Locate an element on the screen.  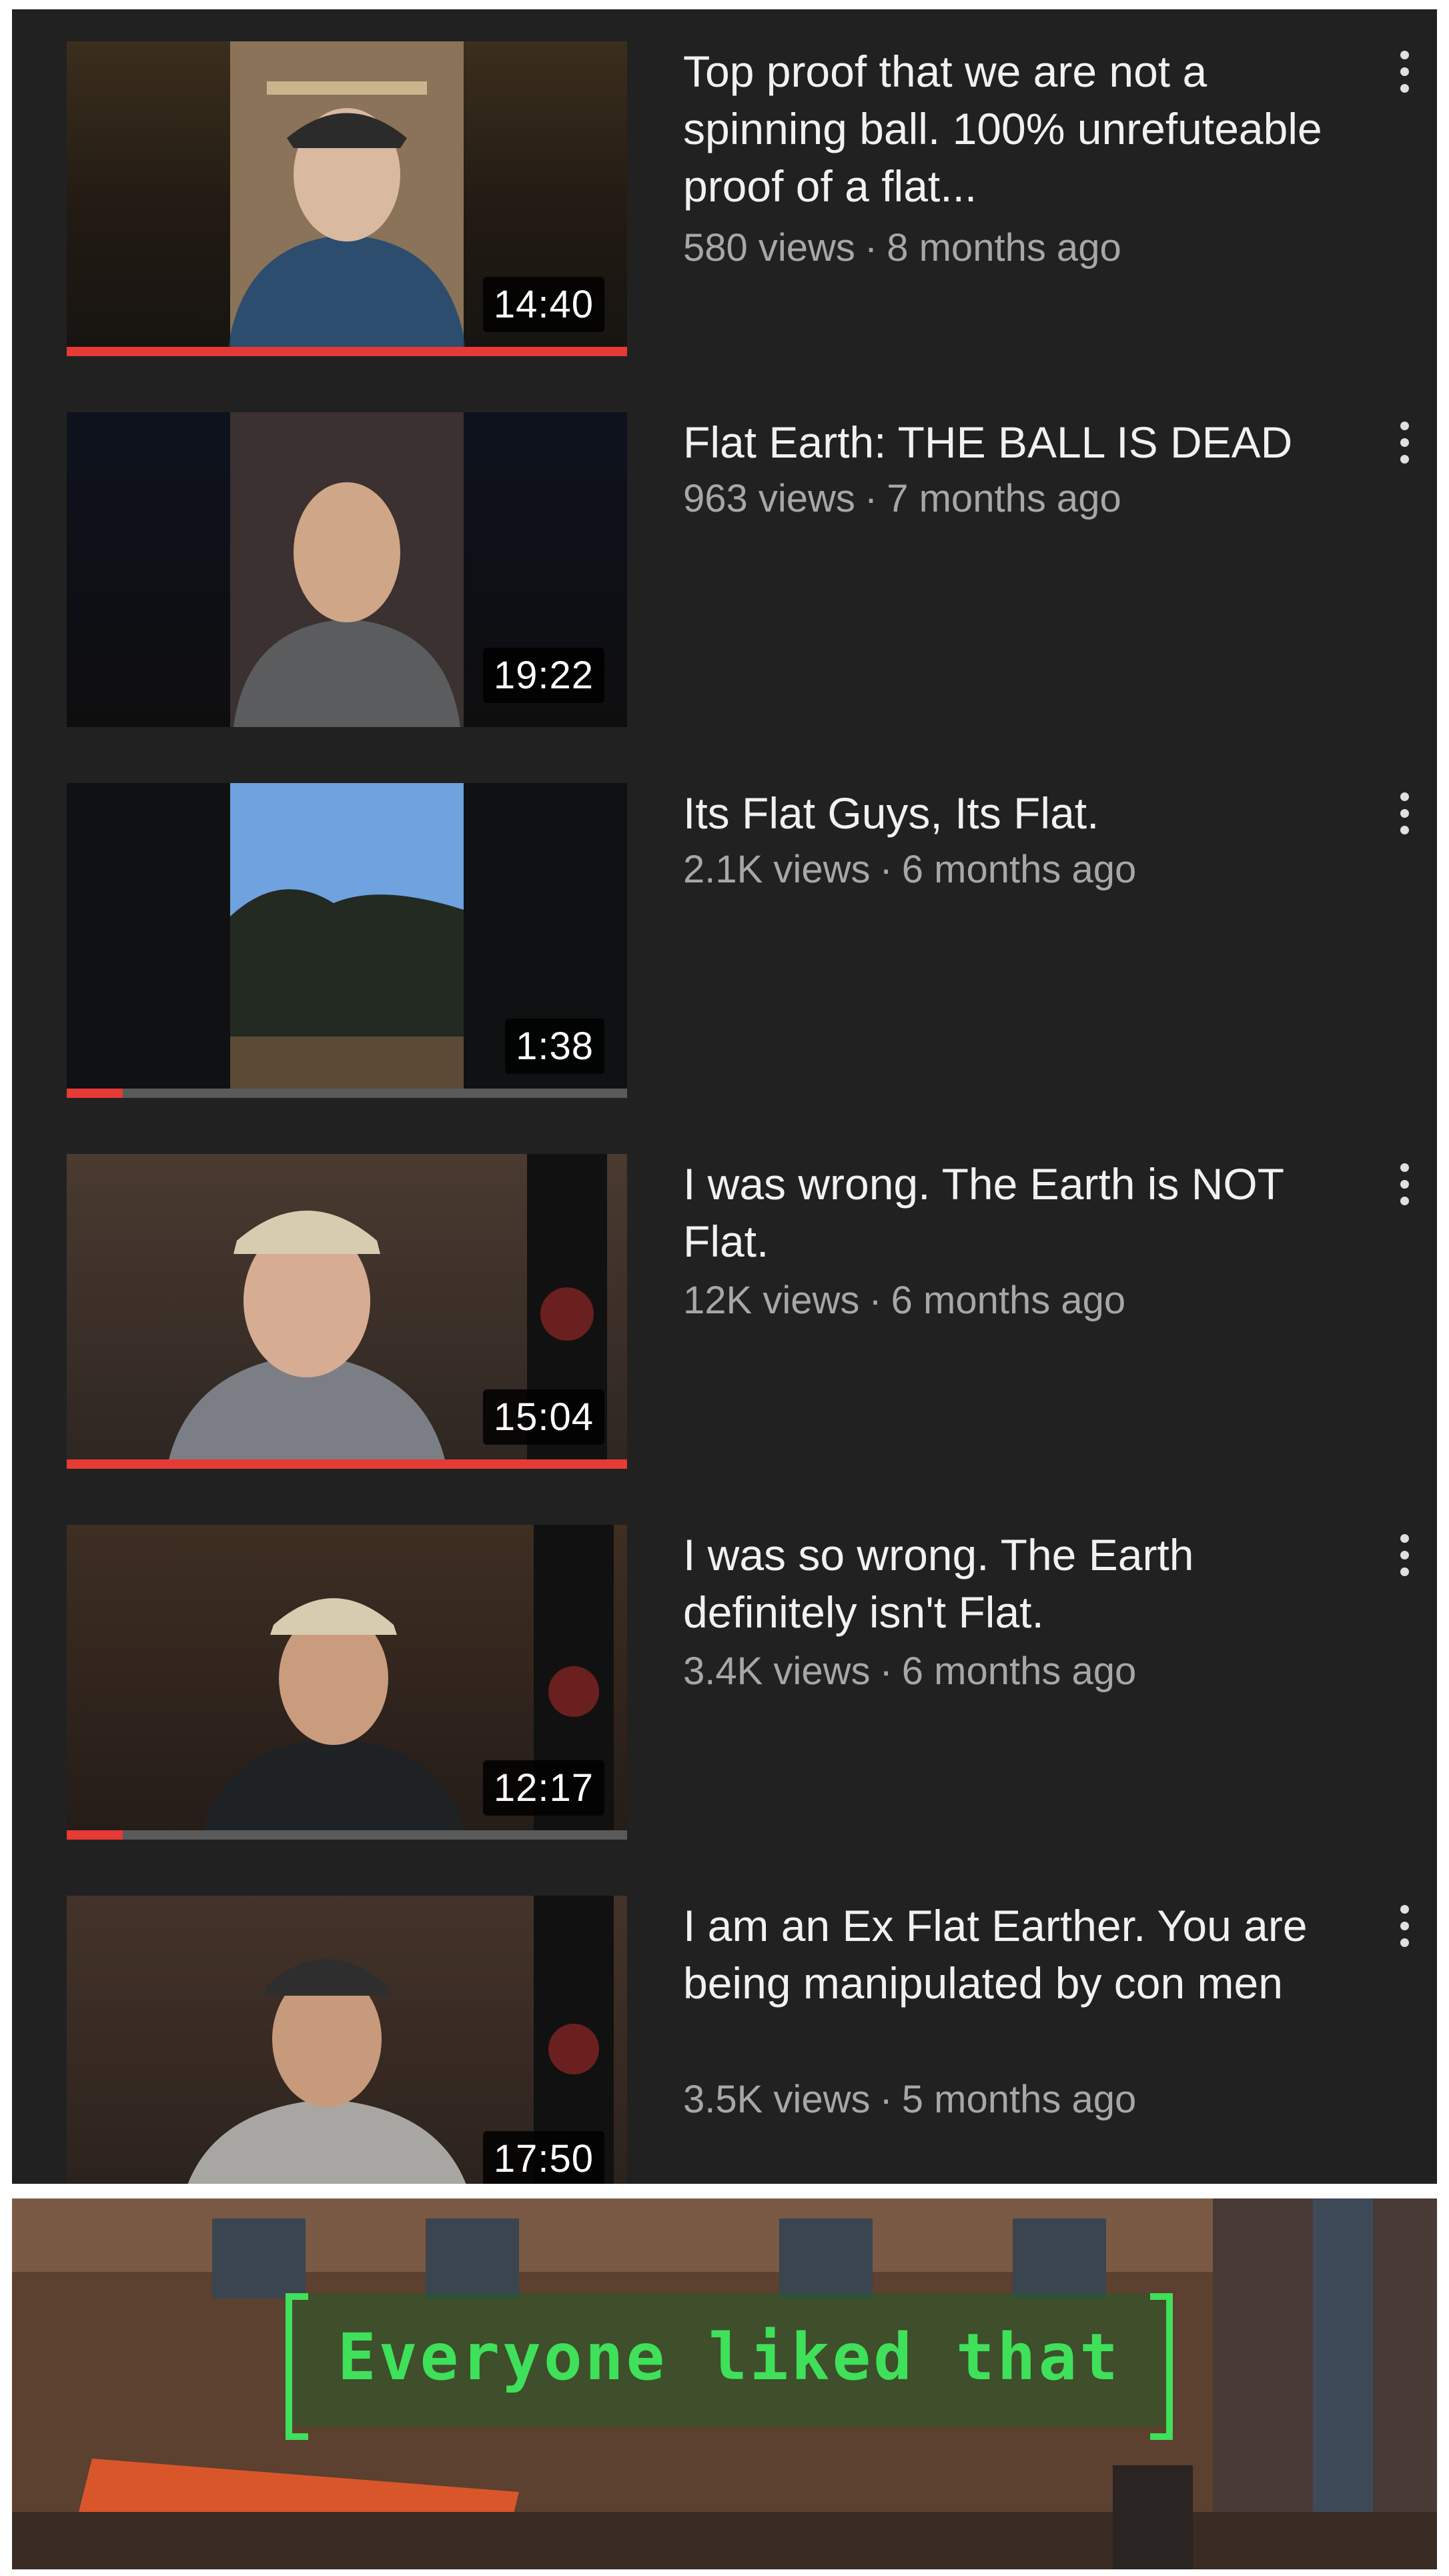
video-thumbnail: 12:17 is located at coordinates (347, 1683).